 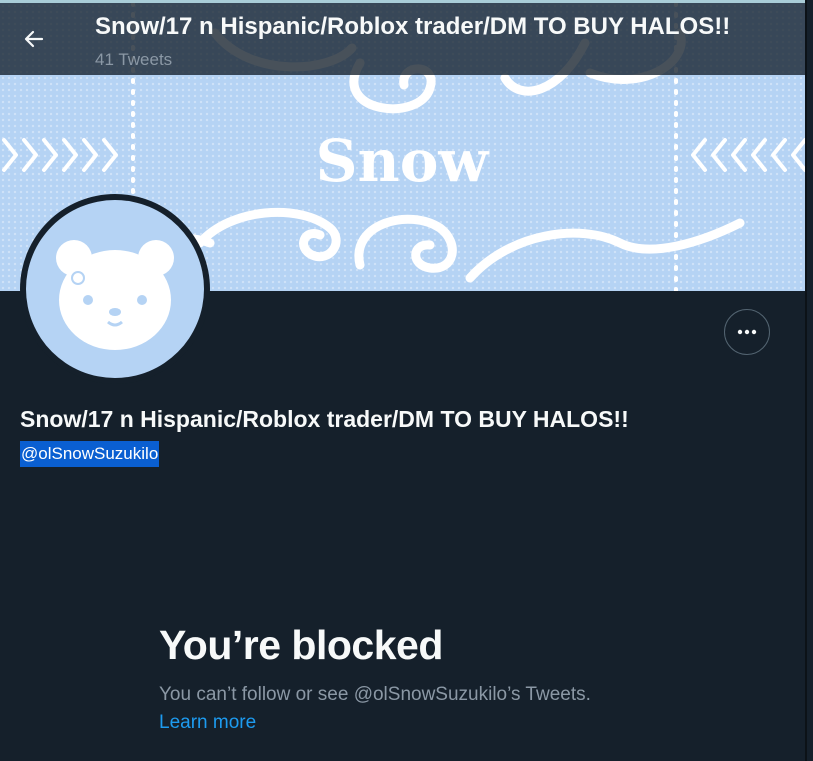 What do you see at coordinates (440, 245) in the screenshot?
I see `bottom-swirl-decoration` at bounding box center [440, 245].